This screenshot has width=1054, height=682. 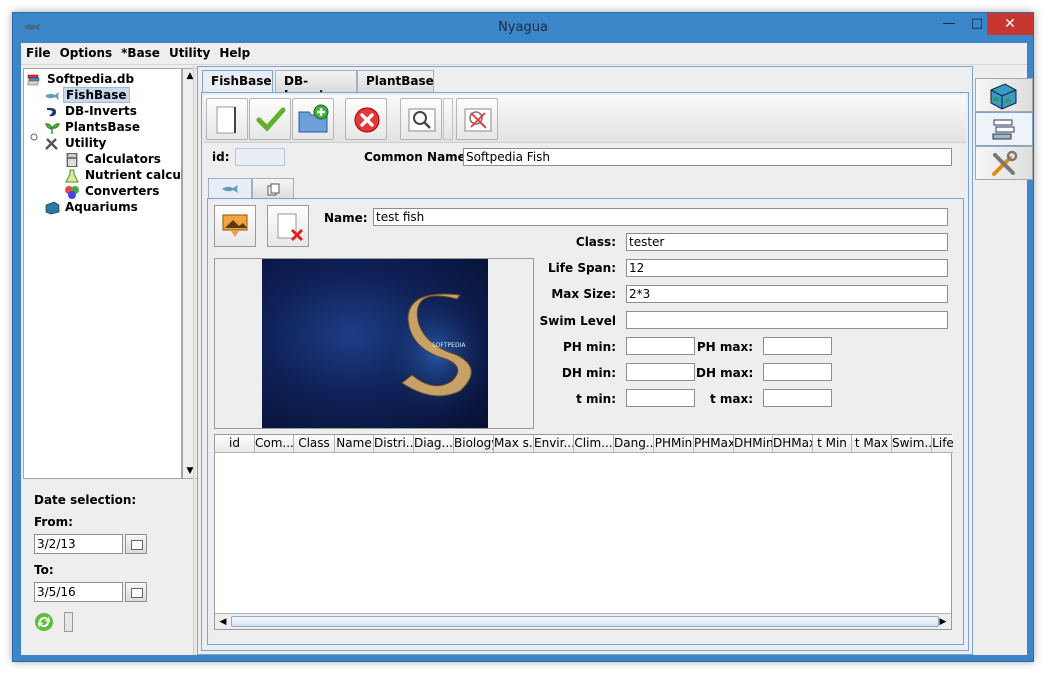 What do you see at coordinates (354, 443) in the screenshot?
I see `column-header-name: Name` at bounding box center [354, 443].